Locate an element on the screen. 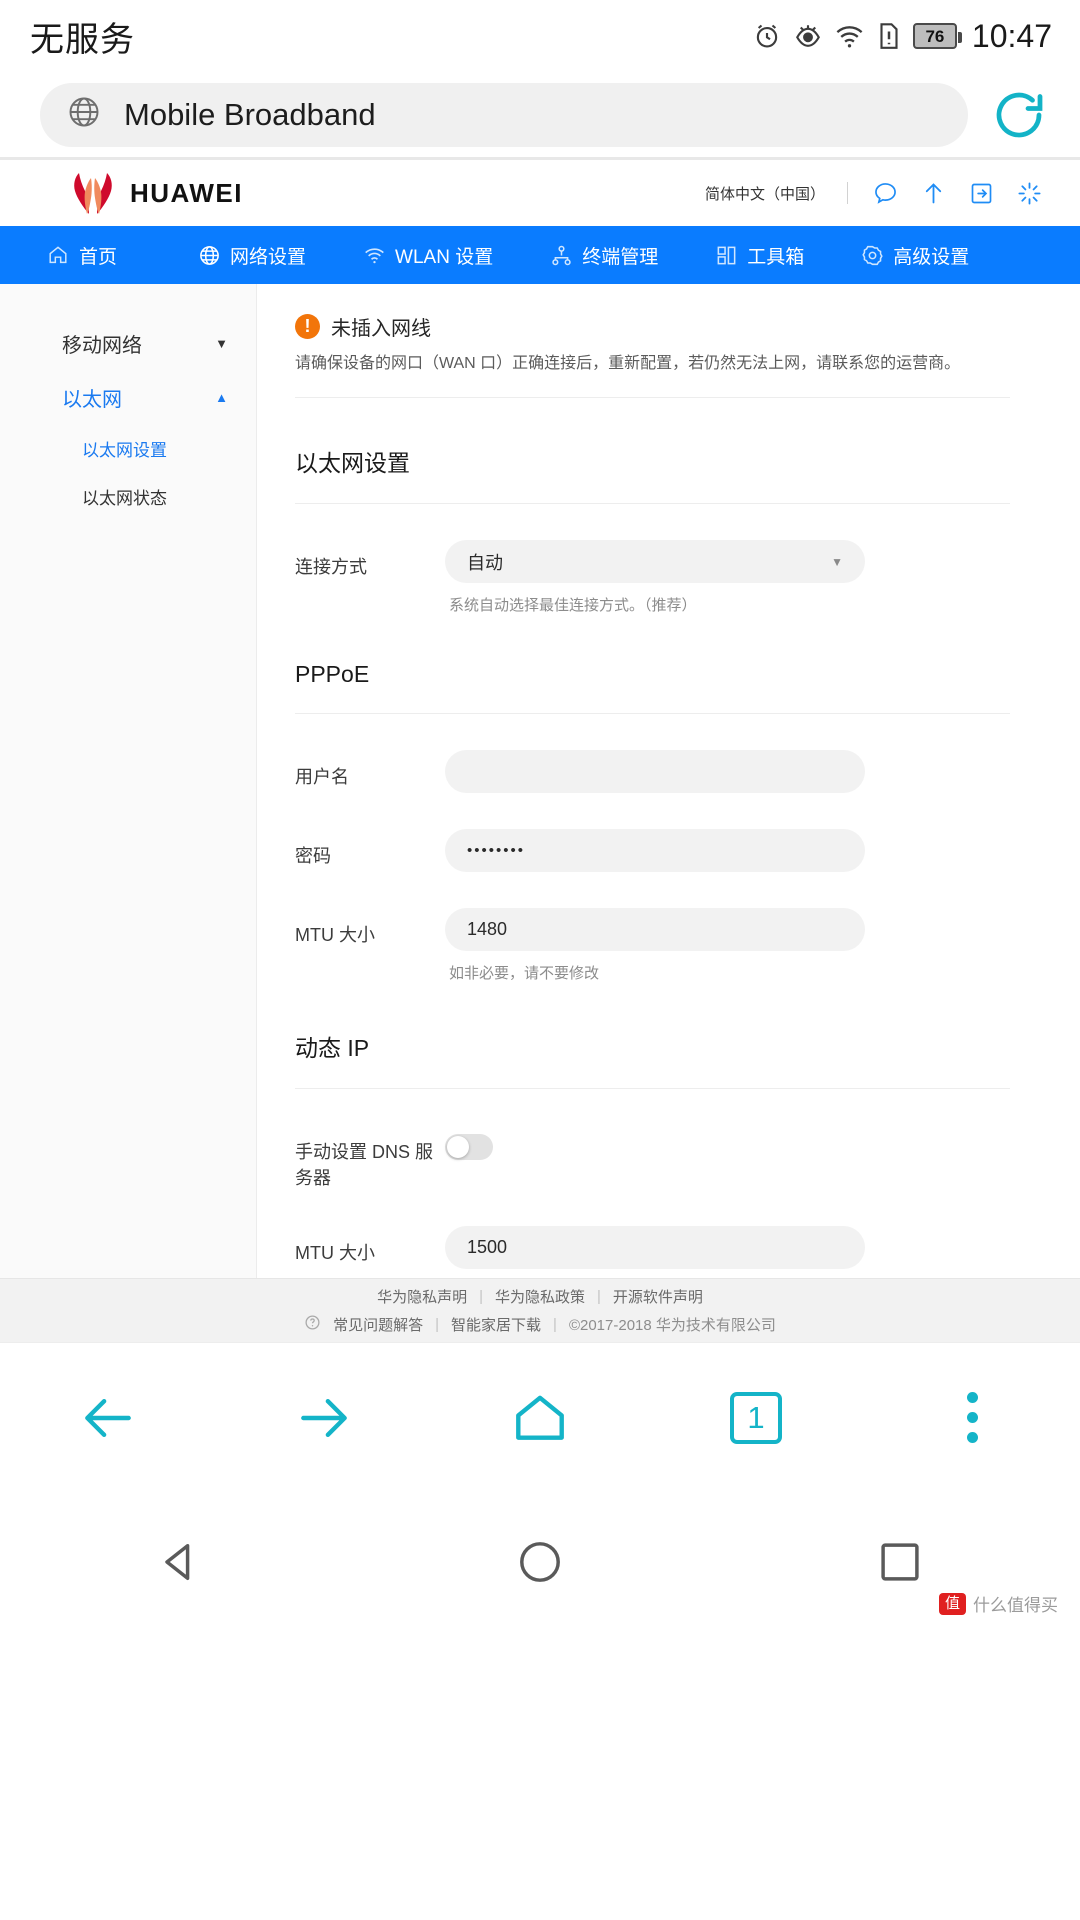 The image size is (1080, 1920). nav-item-device-management: 终端管理 is located at coordinates (603, 255).